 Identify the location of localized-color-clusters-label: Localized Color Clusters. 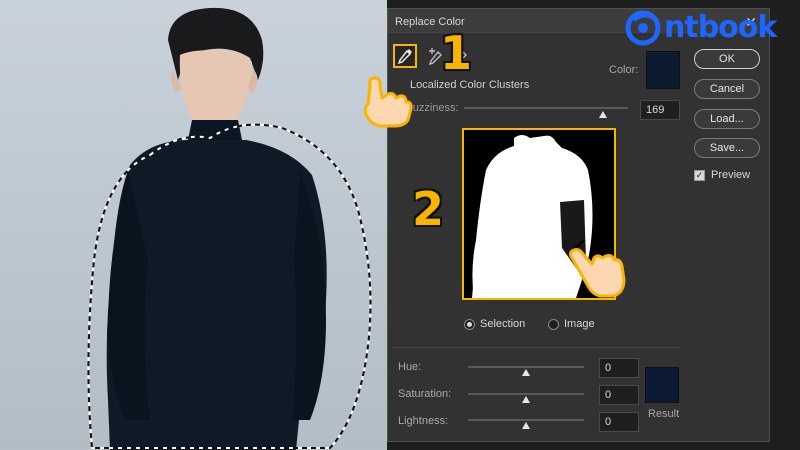
(469, 85).